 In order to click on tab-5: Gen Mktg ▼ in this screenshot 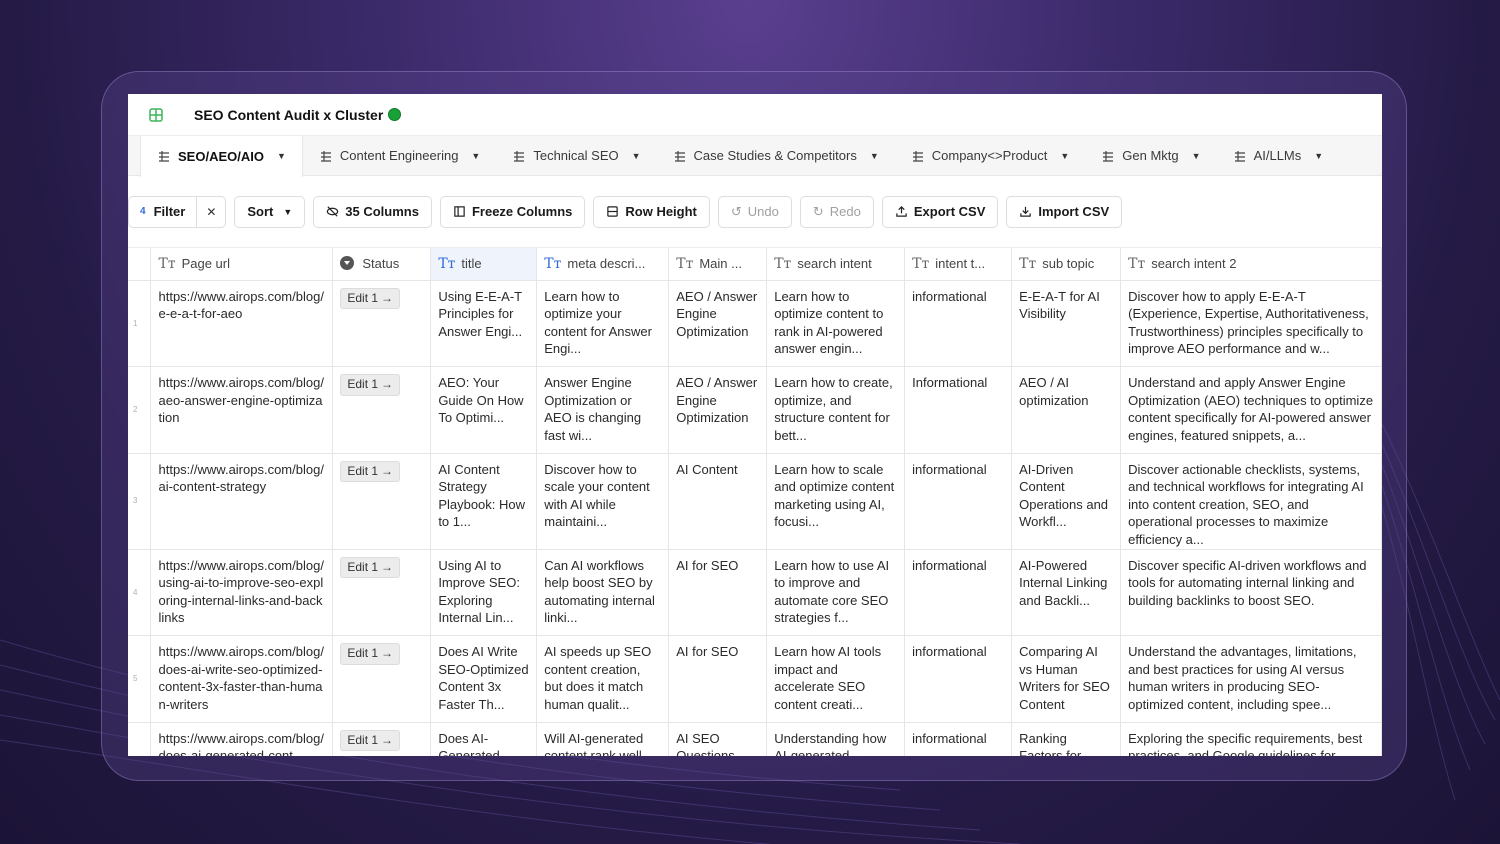, I will do `click(1150, 156)`.